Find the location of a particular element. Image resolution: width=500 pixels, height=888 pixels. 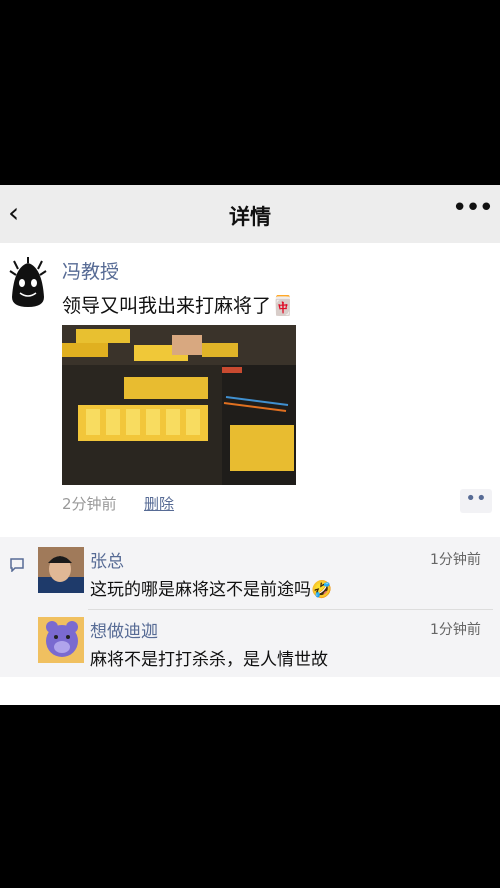

more-dots-icon: ••• is located at coordinates (473, 208).